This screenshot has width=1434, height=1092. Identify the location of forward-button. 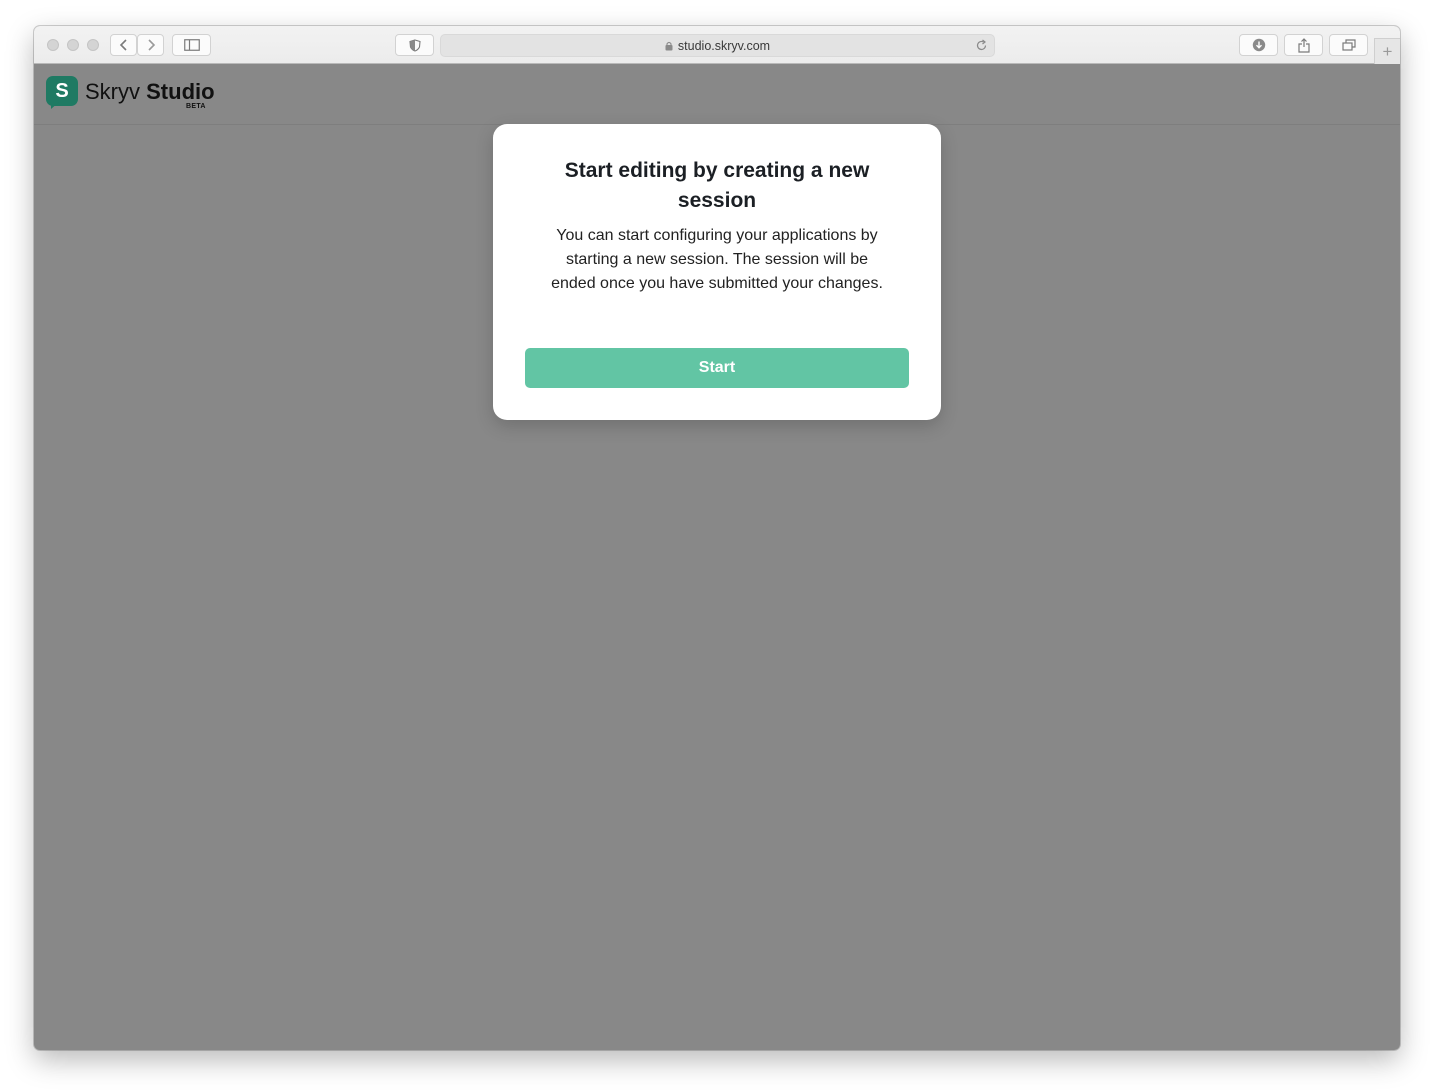
(150, 45).